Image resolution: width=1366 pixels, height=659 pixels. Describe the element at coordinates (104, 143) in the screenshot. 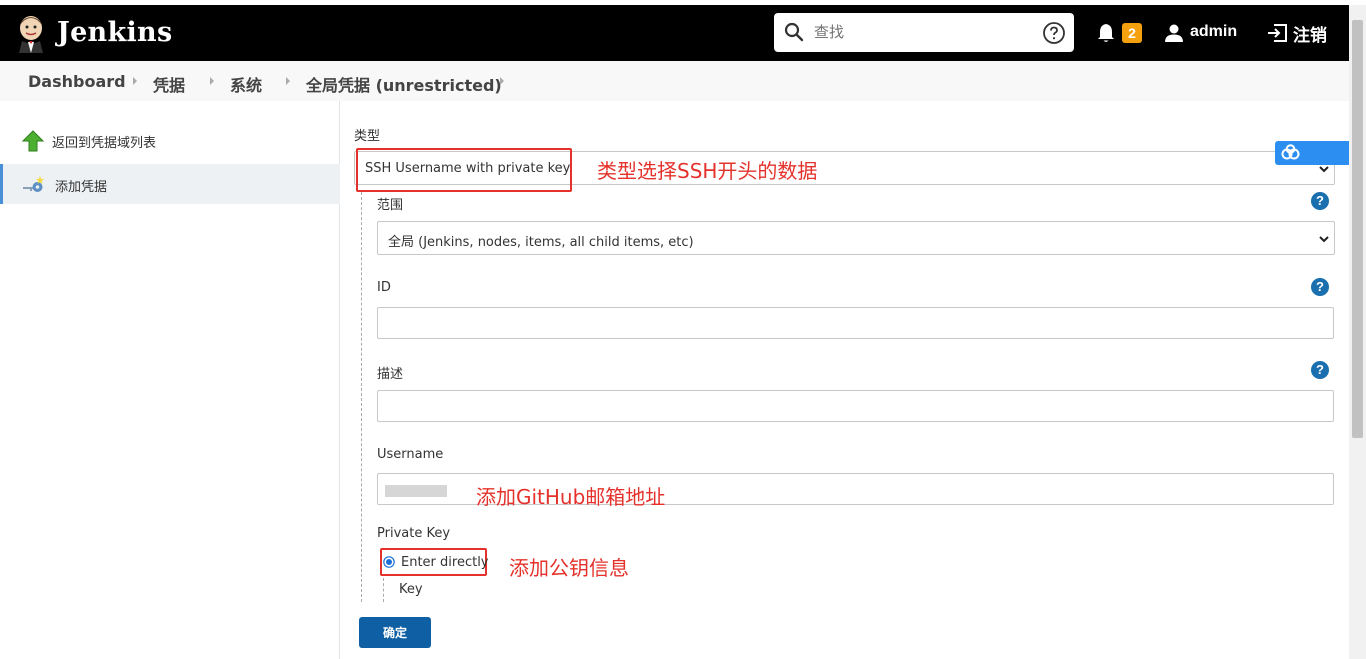

I see `sidebar-item-label: 返回到凭据域列表` at that location.